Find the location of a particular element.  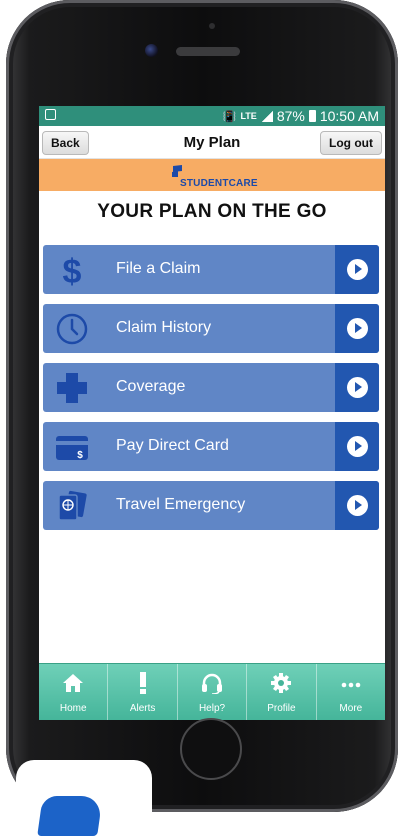

logout-button: Log out is located at coordinates (351, 143).